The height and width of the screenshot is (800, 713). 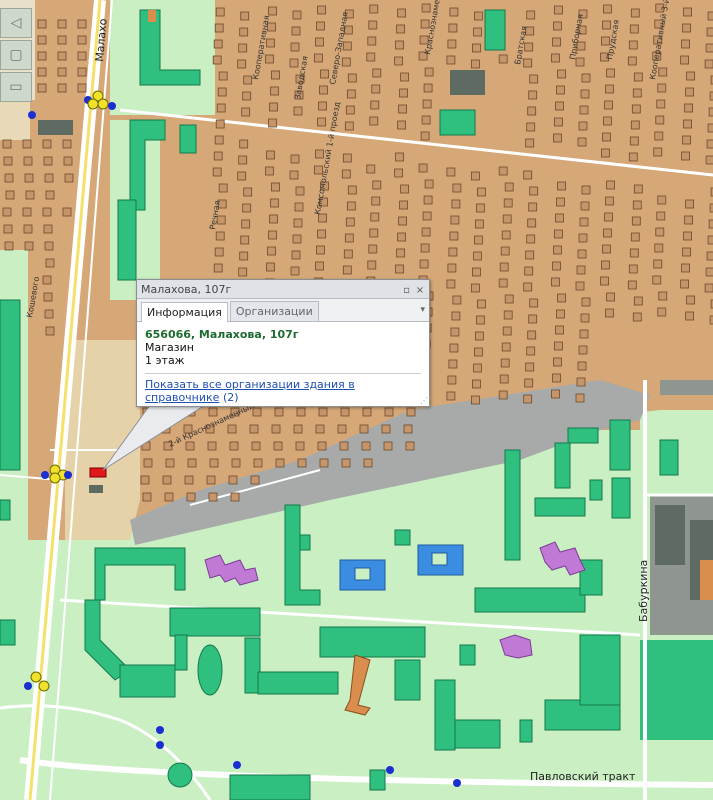 I want to click on resize-grip-icon: ⋰, so click(x=424, y=400).